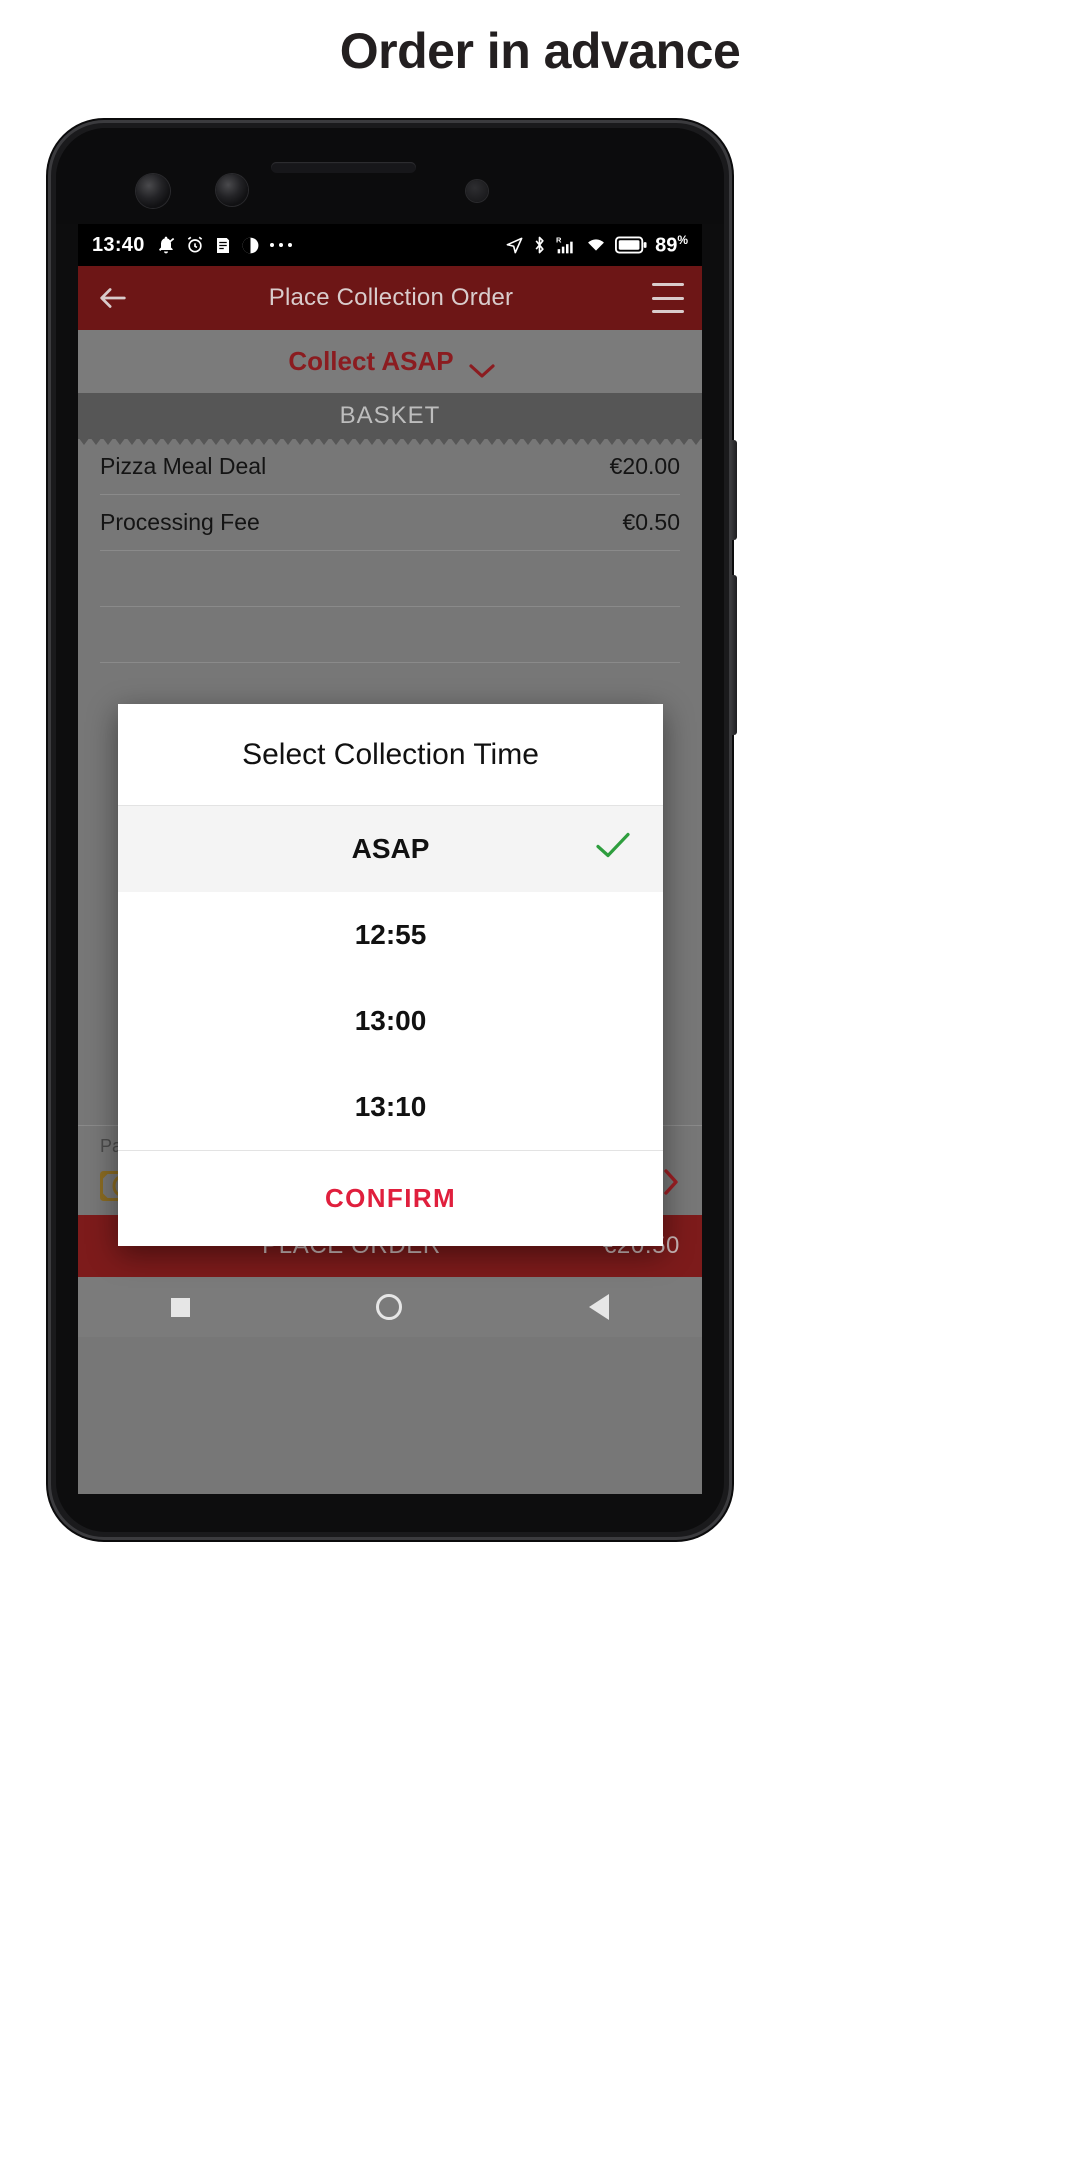  I want to click on check-icon, so click(613, 849).